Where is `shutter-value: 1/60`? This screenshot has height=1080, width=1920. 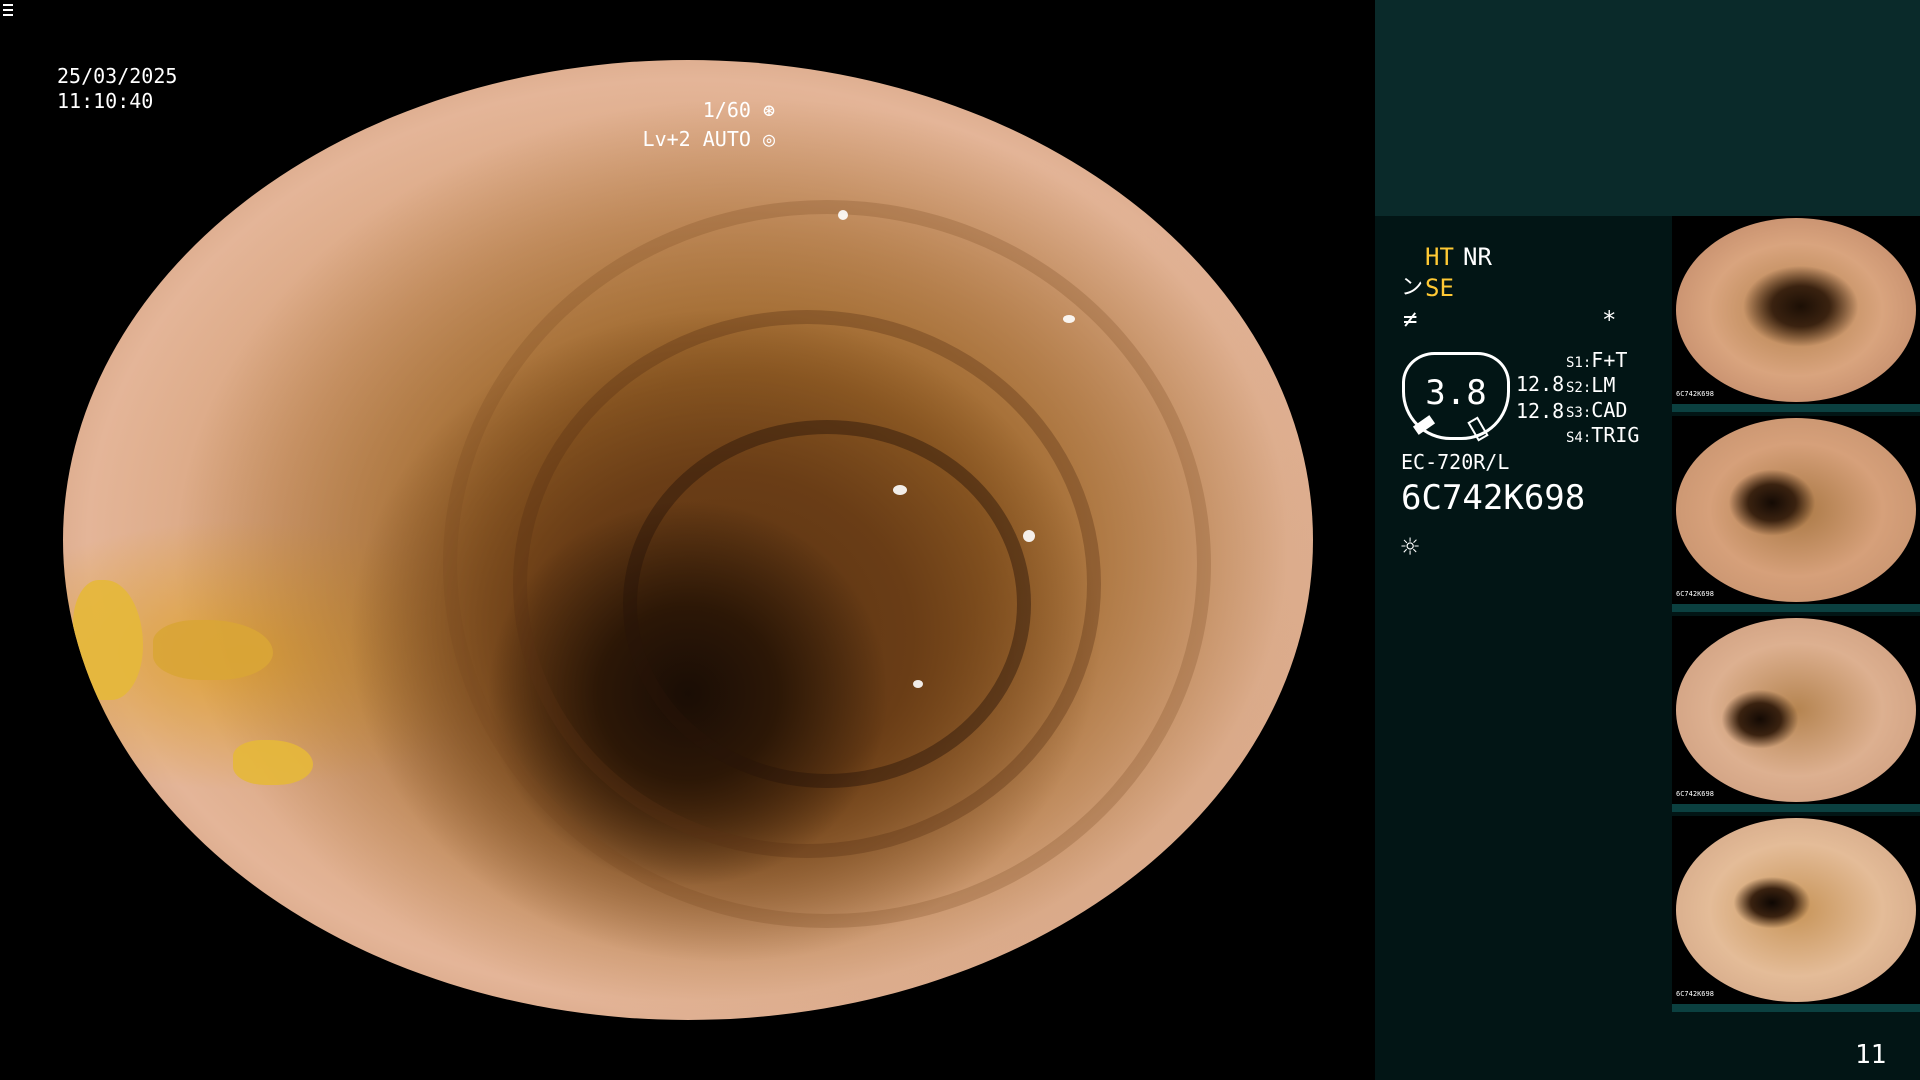 shutter-value: 1/60 is located at coordinates (726, 110).